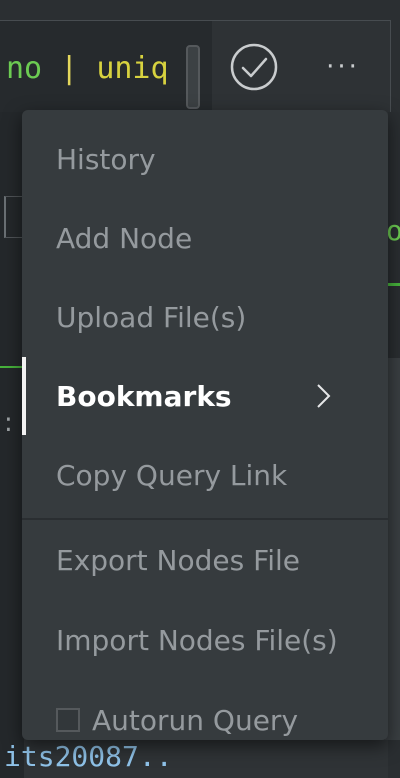 The height and width of the screenshot is (778, 400). Describe the element at coordinates (195, 720) in the screenshot. I see `menu-item-label: Autorun Query` at that location.